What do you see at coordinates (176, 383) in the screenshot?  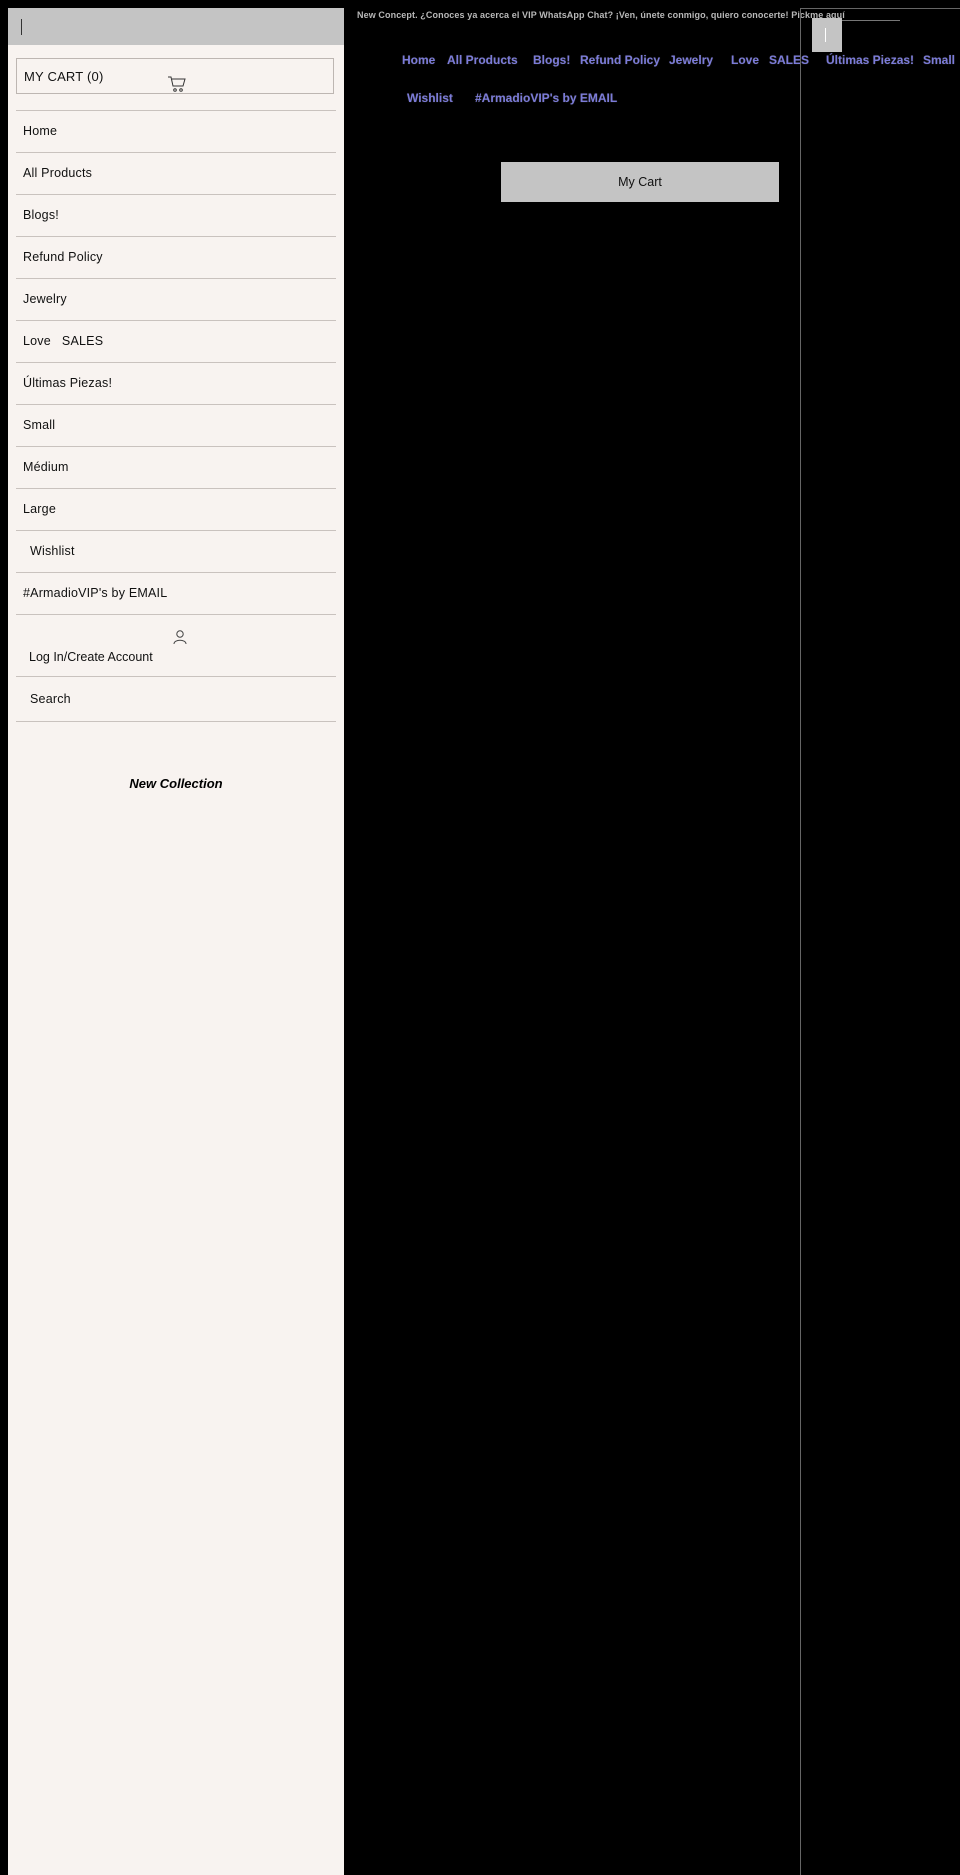 I see `menu-item-ultimas-piezas: Últimas Piezas!` at bounding box center [176, 383].